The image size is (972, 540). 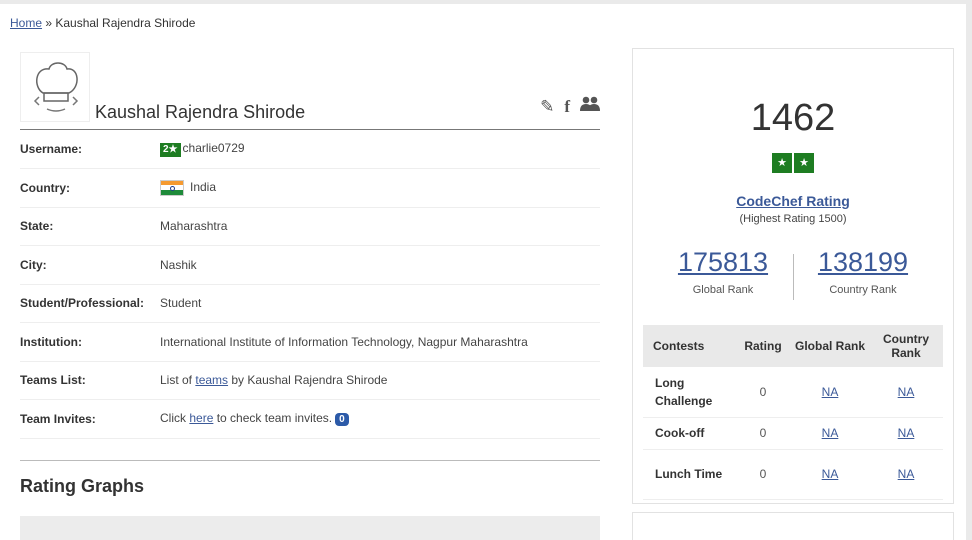 What do you see at coordinates (793, 433) in the screenshot?
I see `table-row: Cook-off 0 NA NA` at bounding box center [793, 433].